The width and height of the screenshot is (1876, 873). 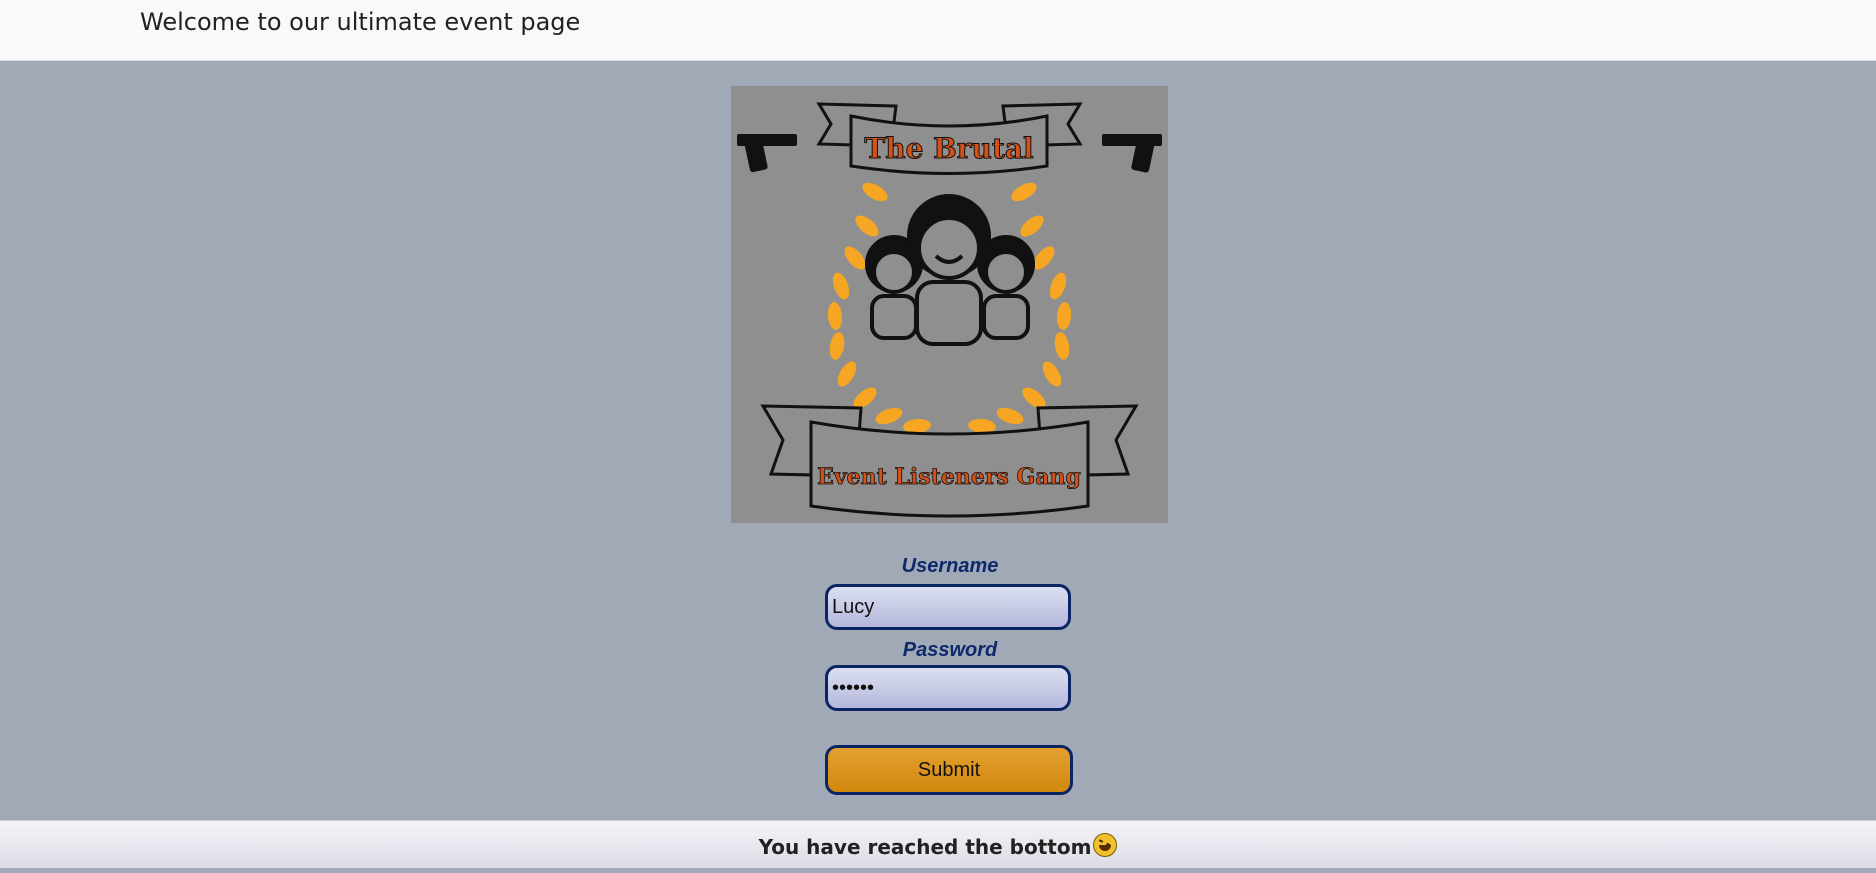 What do you see at coordinates (949, 477) in the screenshot?
I see `bottom-banner-text: Event Listeners Gang` at bounding box center [949, 477].